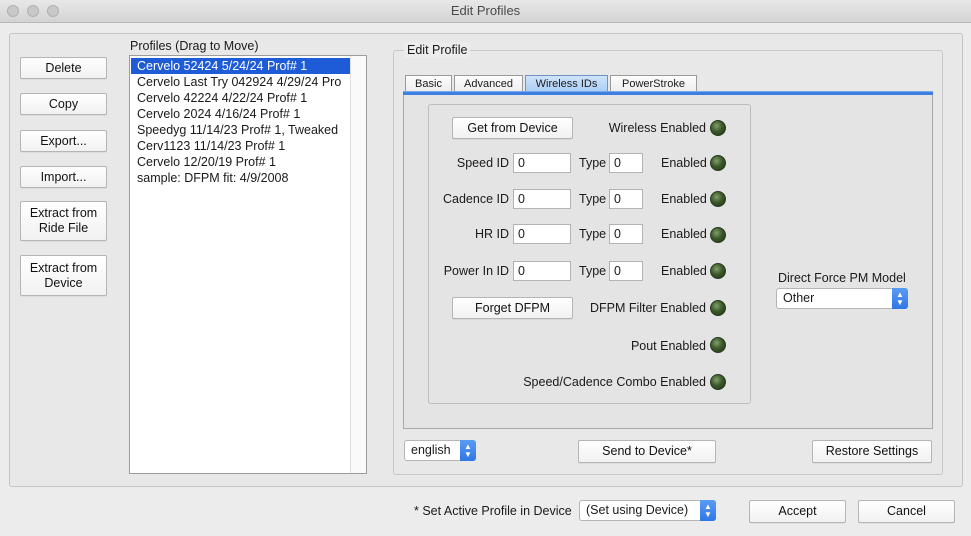  I want to click on window-title: Edit Profiles, so click(485, 10).